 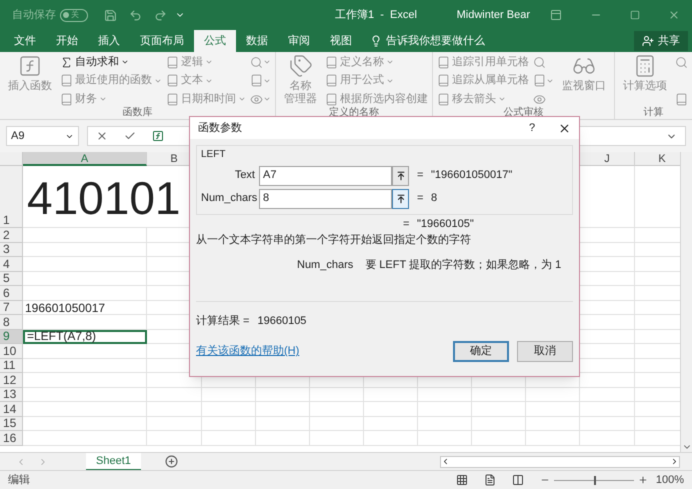 What do you see at coordinates (11, 197) in the screenshot?
I see `row-header: 1` at bounding box center [11, 197].